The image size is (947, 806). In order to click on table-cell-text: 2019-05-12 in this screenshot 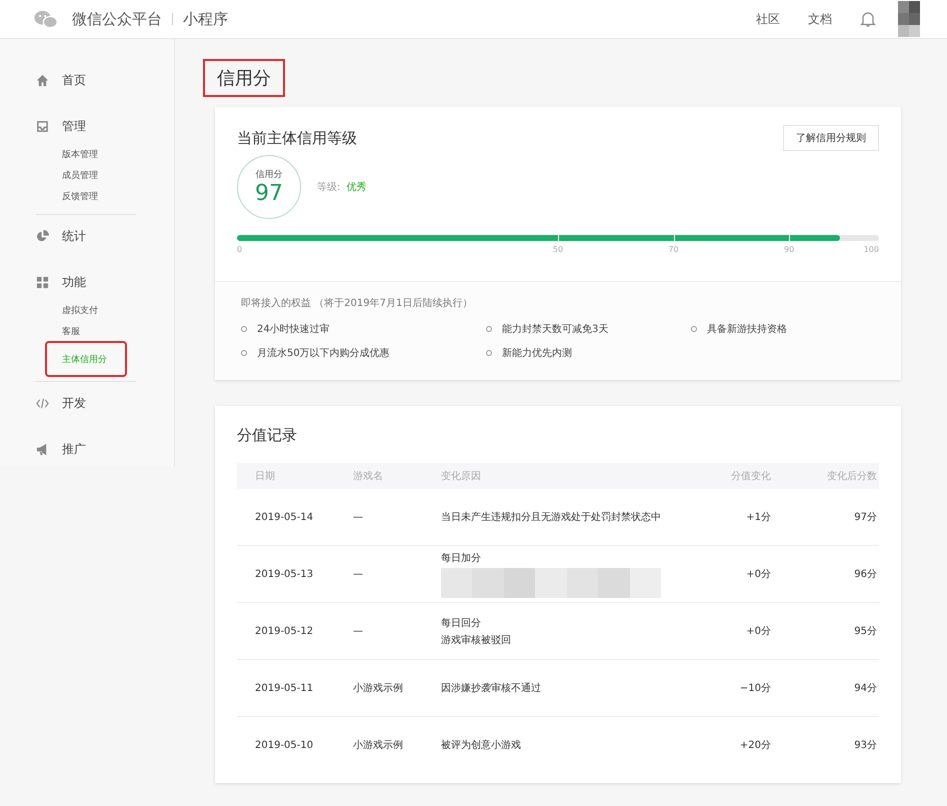, I will do `click(284, 631)`.